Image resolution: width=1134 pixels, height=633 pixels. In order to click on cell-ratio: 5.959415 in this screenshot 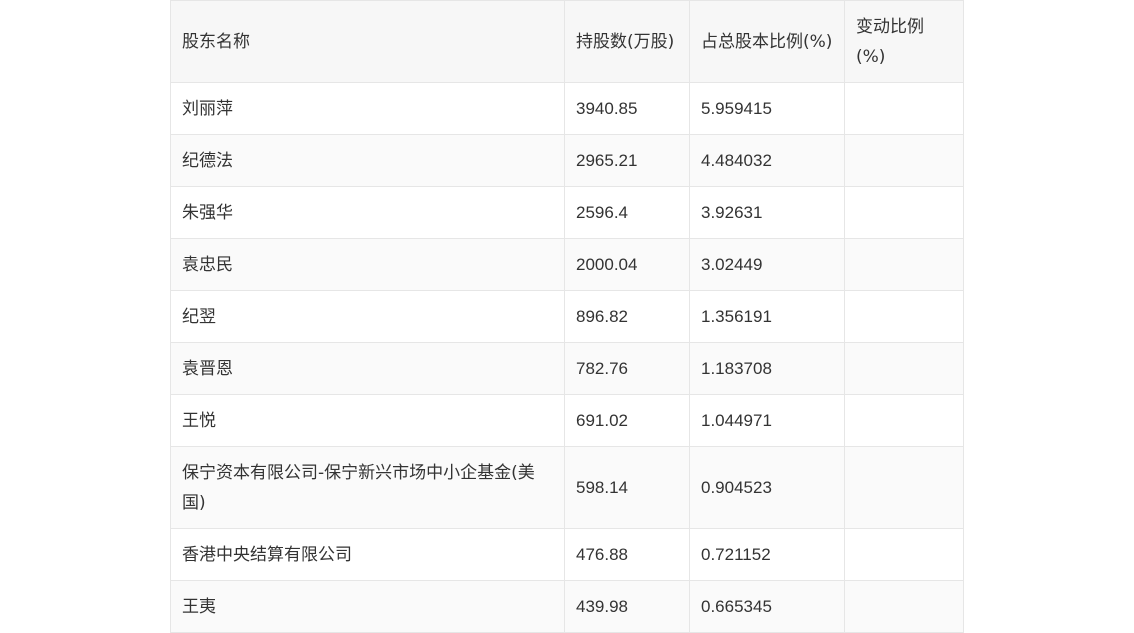, I will do `click(767, 108)`.